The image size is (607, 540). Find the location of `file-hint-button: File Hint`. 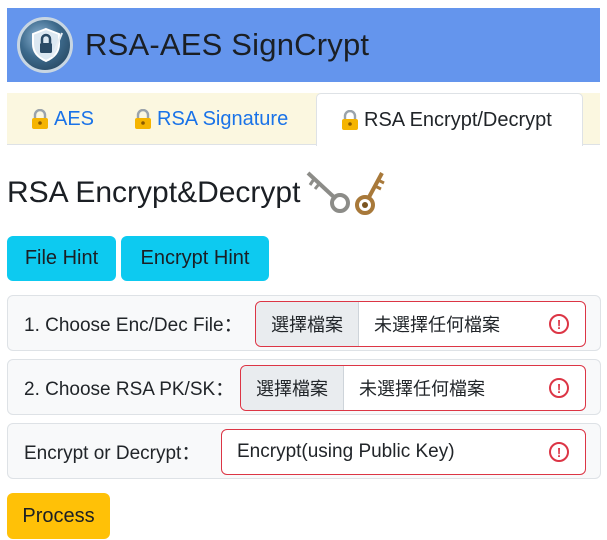

file-hint-button: File Hint is located at coordinates (61, 258).